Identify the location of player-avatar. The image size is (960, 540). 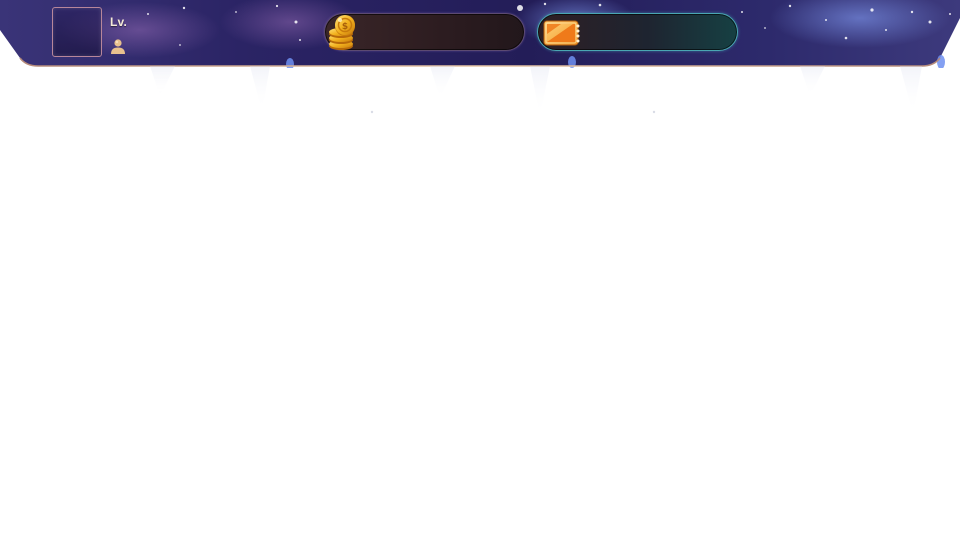
(77, 32).